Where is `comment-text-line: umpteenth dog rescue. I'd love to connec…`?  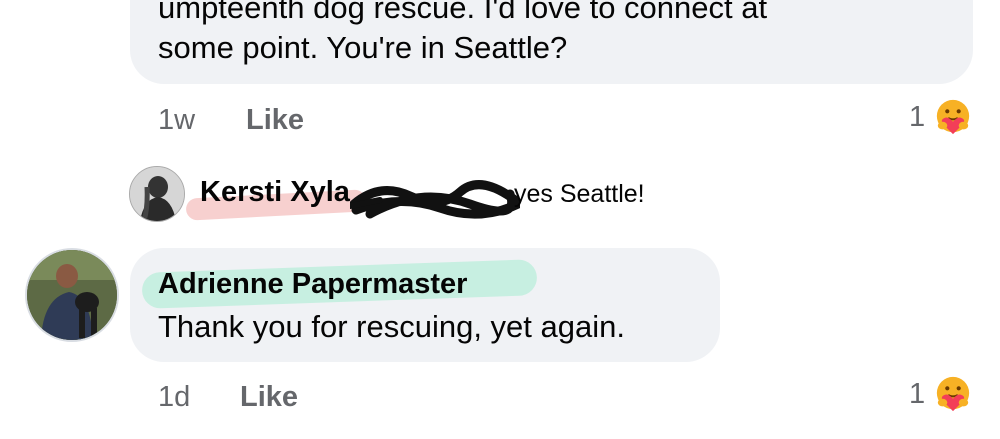
comment-text-line: umpteenth dog rescue. I'd love to connec… is located at coordinates (463, 12).